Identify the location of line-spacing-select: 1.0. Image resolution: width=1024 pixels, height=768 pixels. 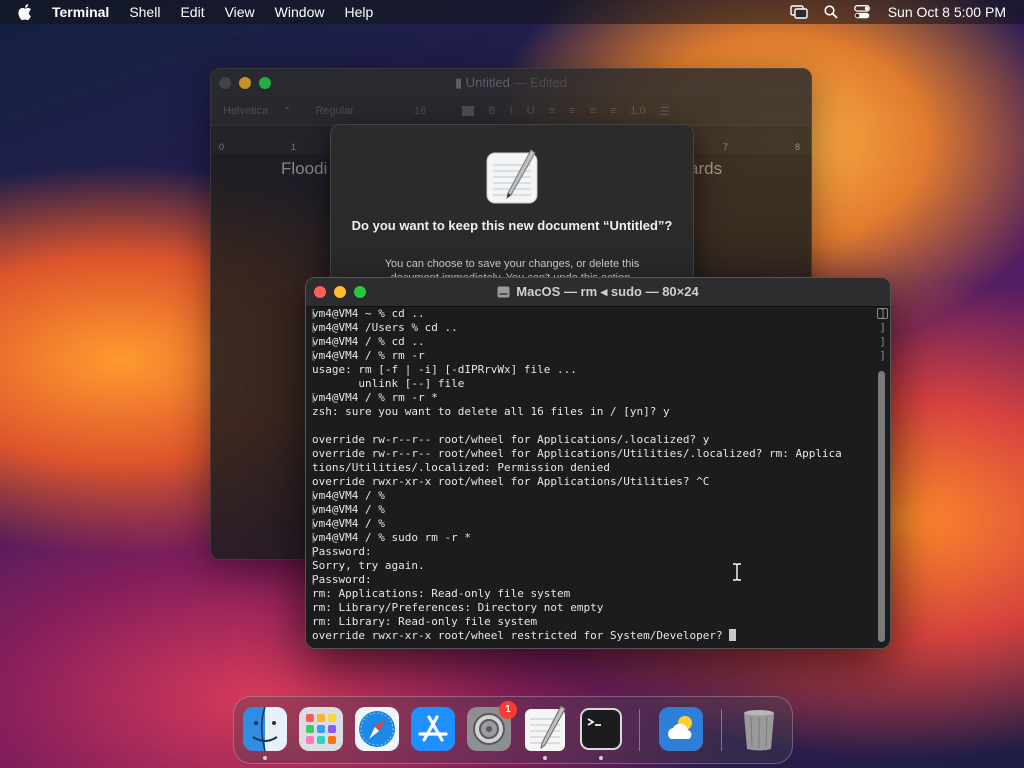
(637, 111).